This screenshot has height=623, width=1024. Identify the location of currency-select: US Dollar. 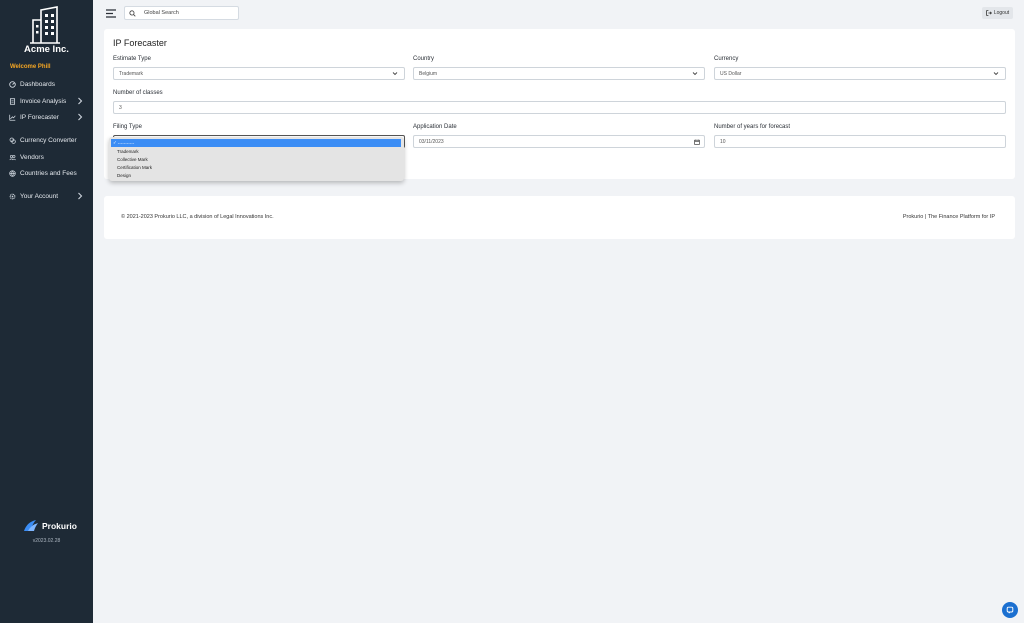
(860, 73).